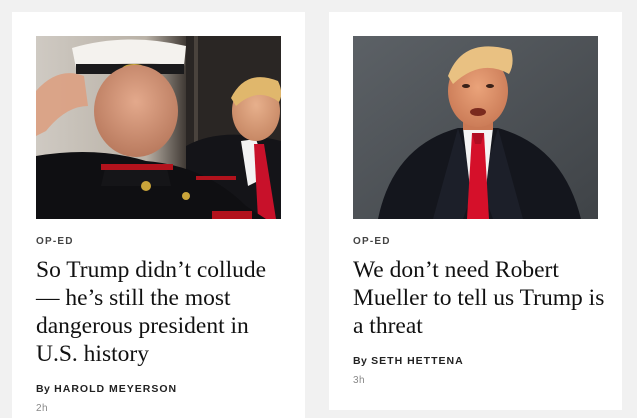 Image resolution: width=637 pixels, height=418 pixels. I want to click on timestamp: 3h, so click(359, 380).